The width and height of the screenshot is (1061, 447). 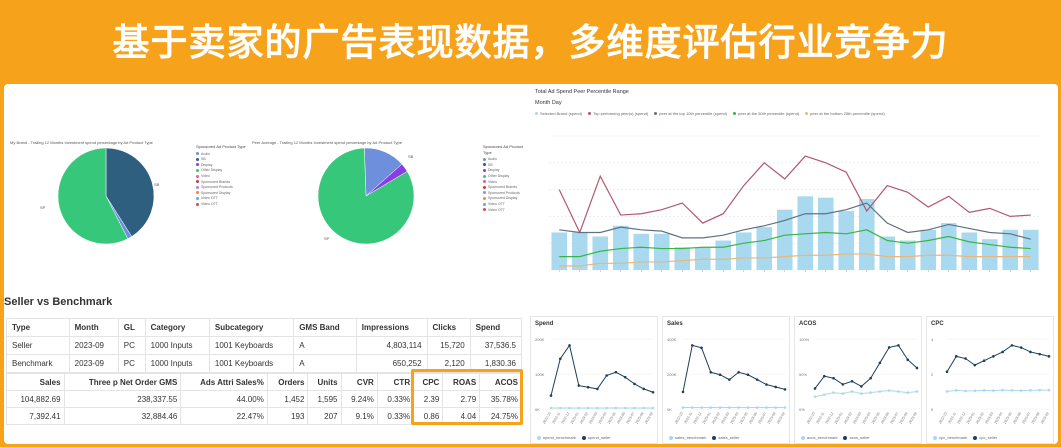 What do you see at coordinates (177, 327) in the screenshot?
I see `table-cell: Category` at bounding box center [177, 327].